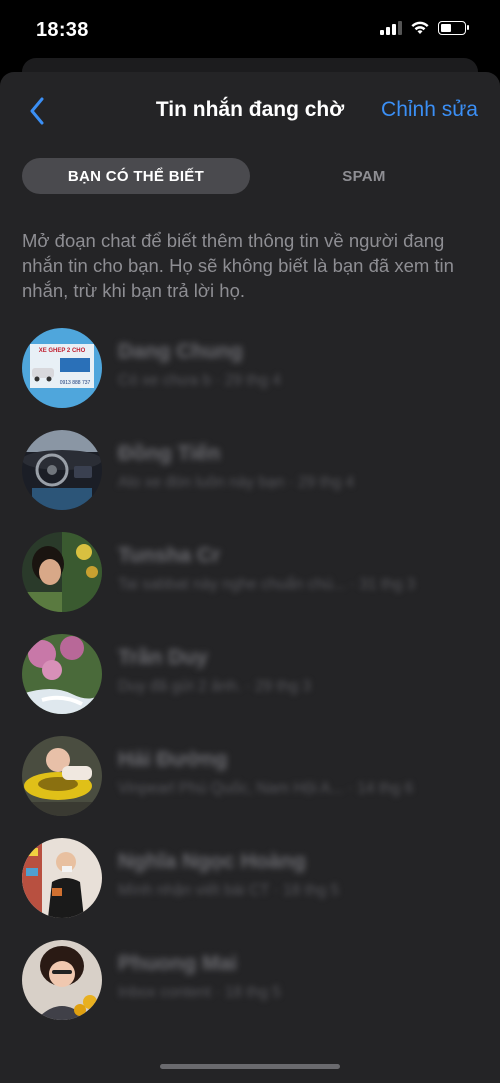 The width and height of the screenshot is (500, 1083). What do you see at coordinates (62, 368) in the screenshot?
I see `avatar: XE GHEP 2 CHO 0913 888 737` at bounding box center [62, 368].